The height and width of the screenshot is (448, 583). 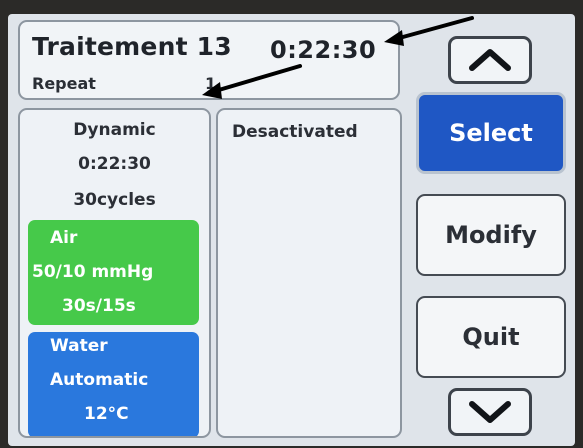 I want to click on water-label: Water, so click(x=79, y=346).